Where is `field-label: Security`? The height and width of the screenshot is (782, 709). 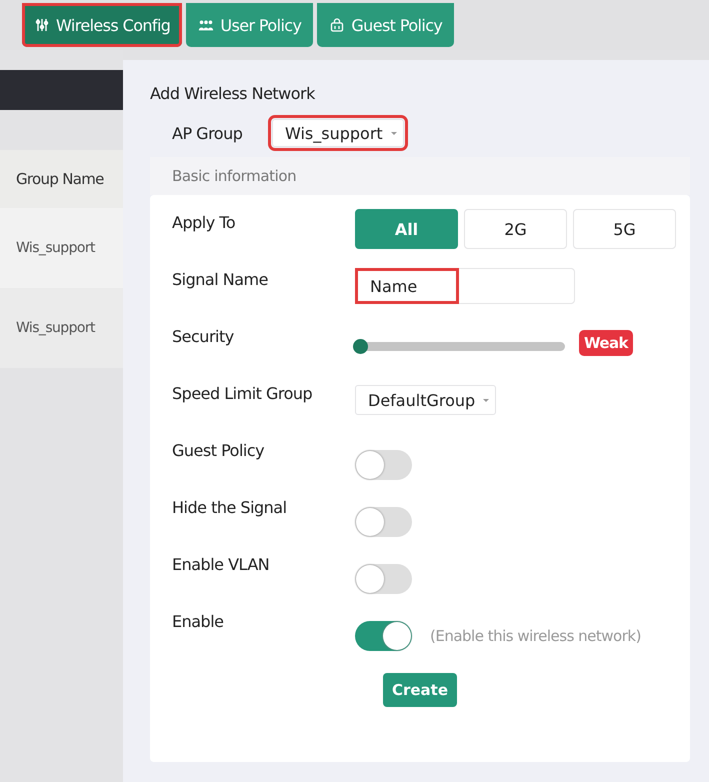 field-label: Security is located at coordinates (203, 336).